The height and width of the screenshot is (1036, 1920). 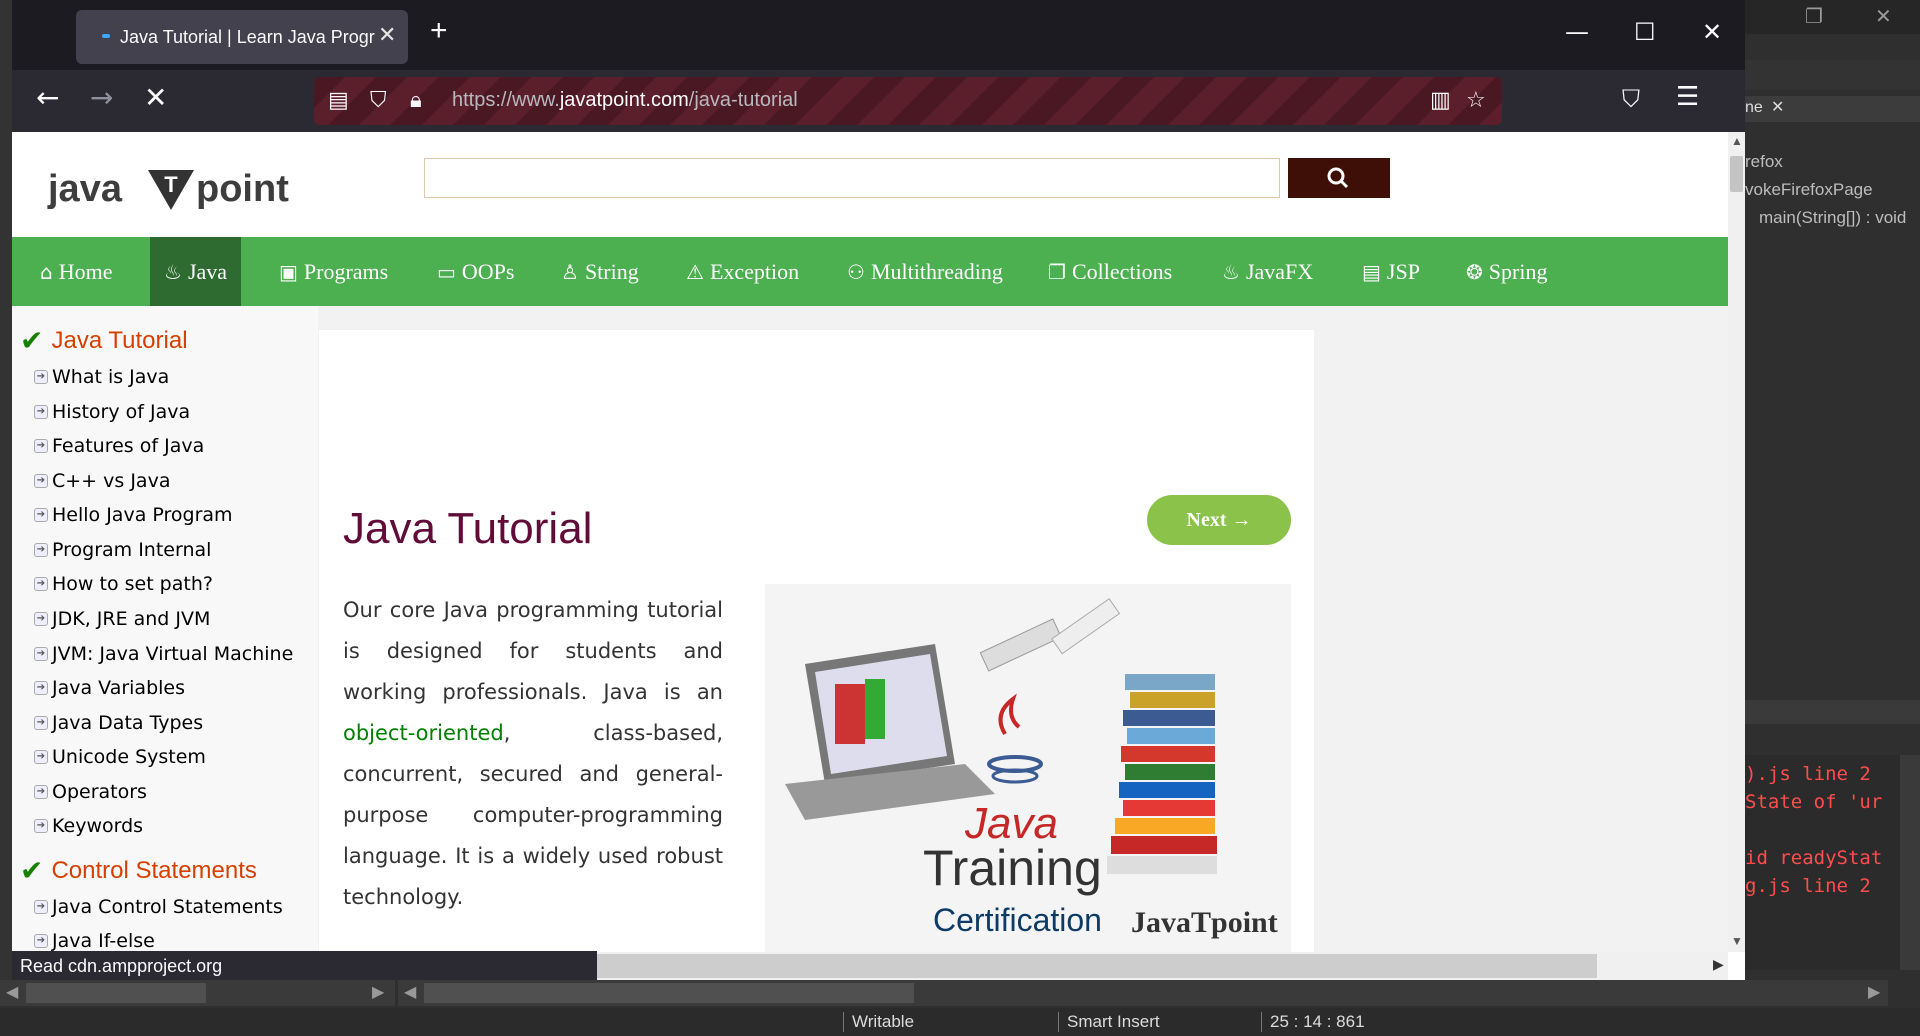 I want to click on sidebar-item: ➔ Features of Java, so click(x=119, y=446).